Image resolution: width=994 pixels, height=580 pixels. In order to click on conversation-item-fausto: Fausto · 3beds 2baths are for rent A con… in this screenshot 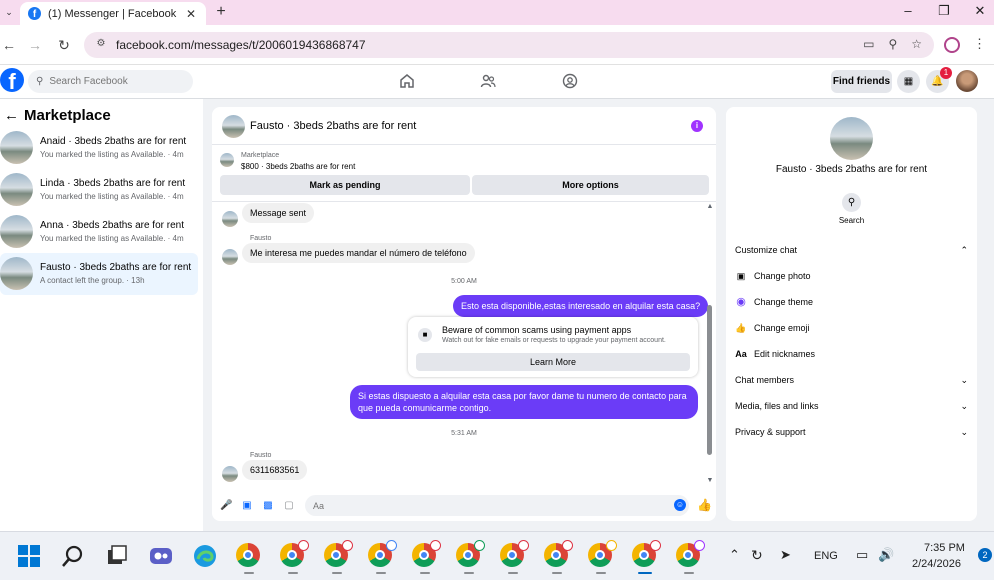, I will do `click(99, 274)`.